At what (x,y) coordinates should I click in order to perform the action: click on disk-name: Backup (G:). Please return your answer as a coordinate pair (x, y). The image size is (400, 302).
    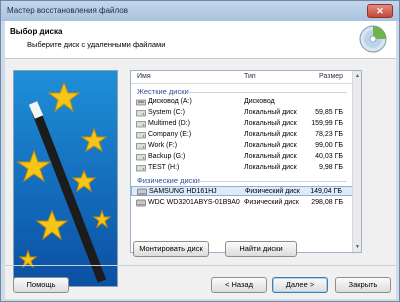
    Looking at the image, I should click on (167, 156).